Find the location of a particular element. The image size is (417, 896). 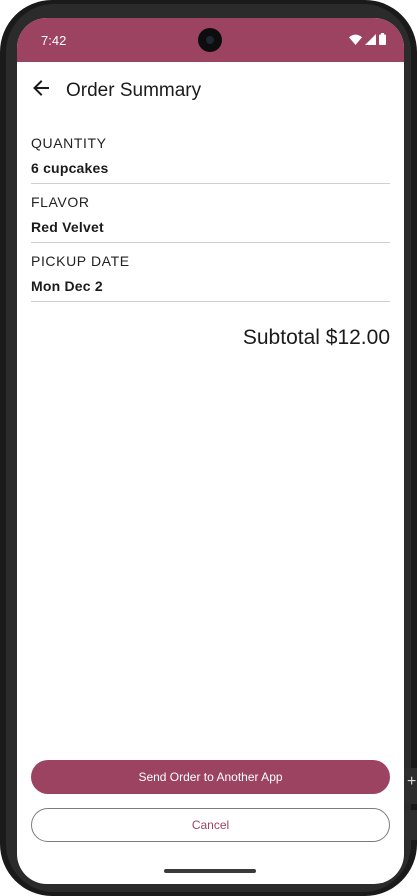

status-time: 7:42 is located at coordinates (54, 40).